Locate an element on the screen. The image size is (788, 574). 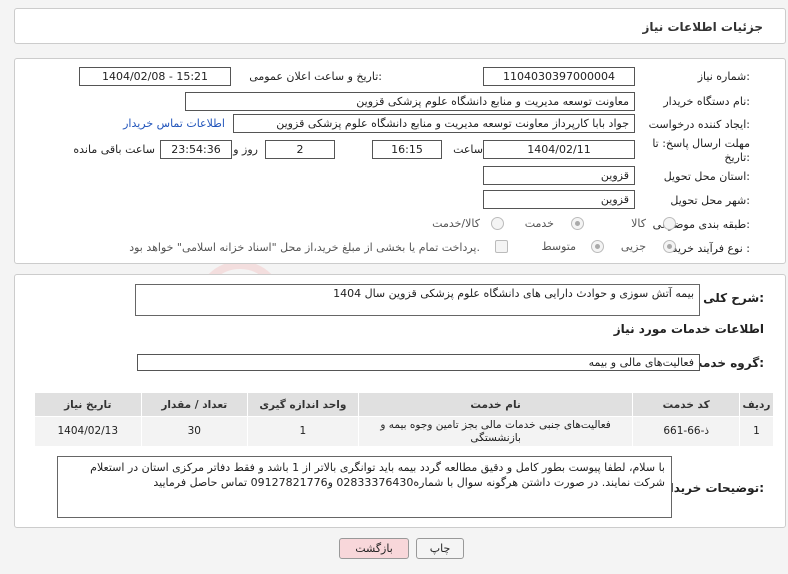
remaining-label: ساعت باقی مانده is located at coordinates (114, 149).